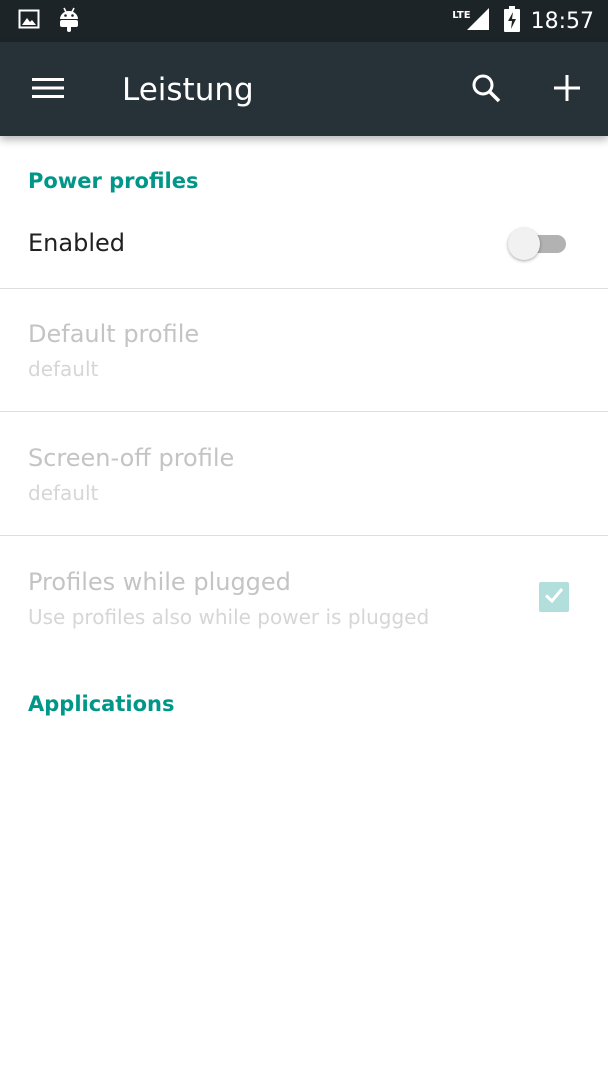 This screenshot has height=1080, width=608. I want to click on add-icon, so click(567, 90).